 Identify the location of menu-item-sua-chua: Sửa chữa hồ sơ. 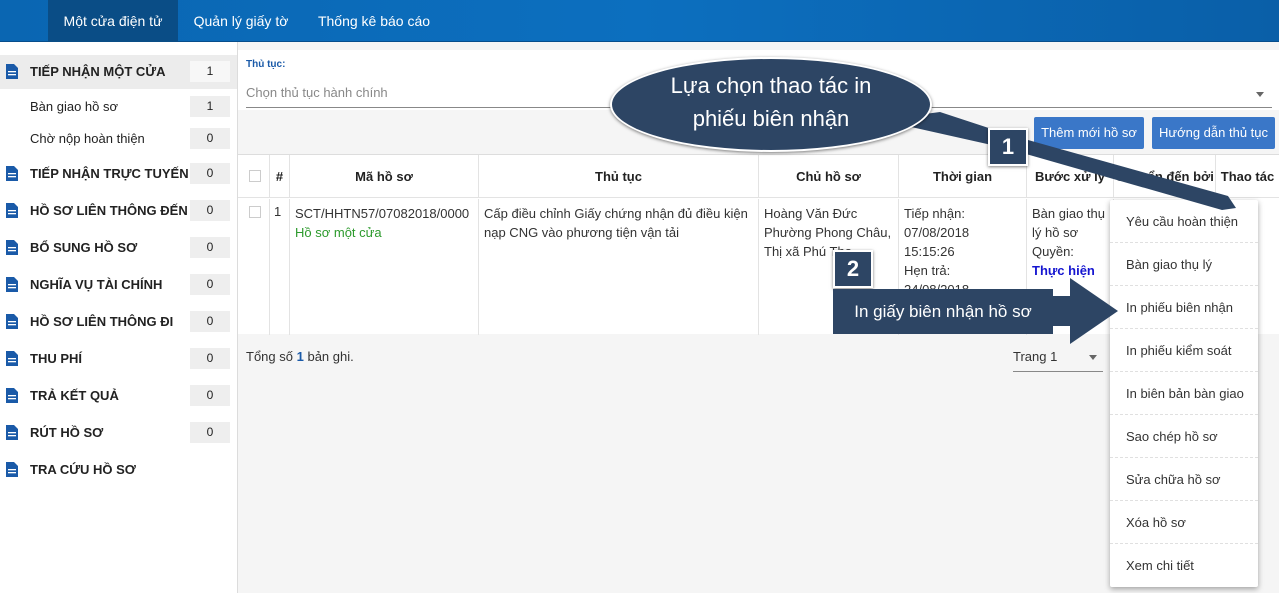
(1184, 479).